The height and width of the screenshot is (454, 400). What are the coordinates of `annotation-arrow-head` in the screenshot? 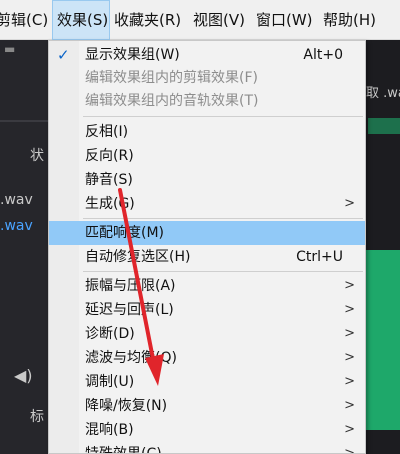 It's located at (154, 370).